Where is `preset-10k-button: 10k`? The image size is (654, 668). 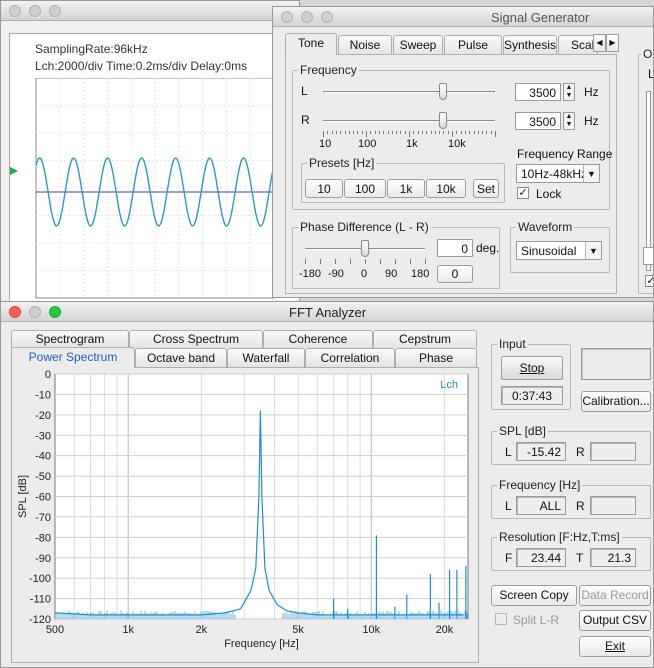 preset-10k-button: 10k is located at coordinates (446, 188).